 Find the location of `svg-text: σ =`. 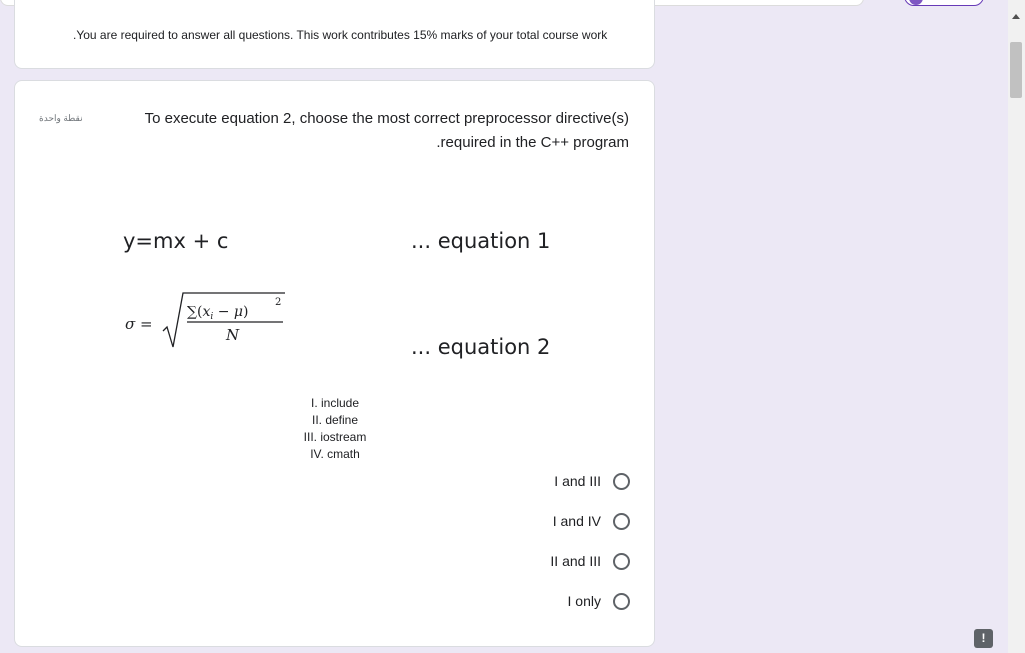

svg-text: σ = is located at coordinates (139, 324).